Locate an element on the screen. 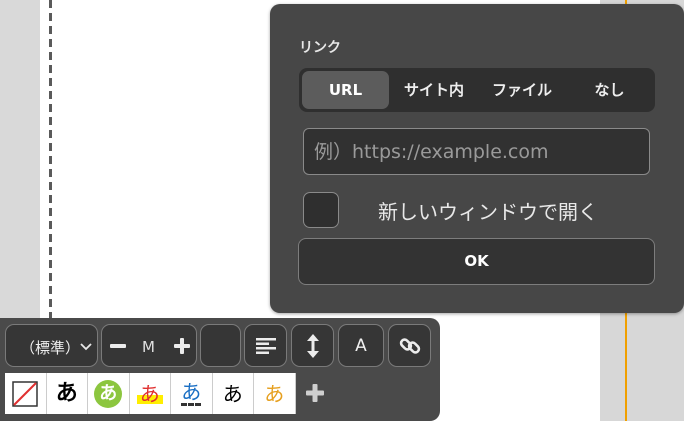  style-yellow-glyph: あ is located at coordinates (149, 393).